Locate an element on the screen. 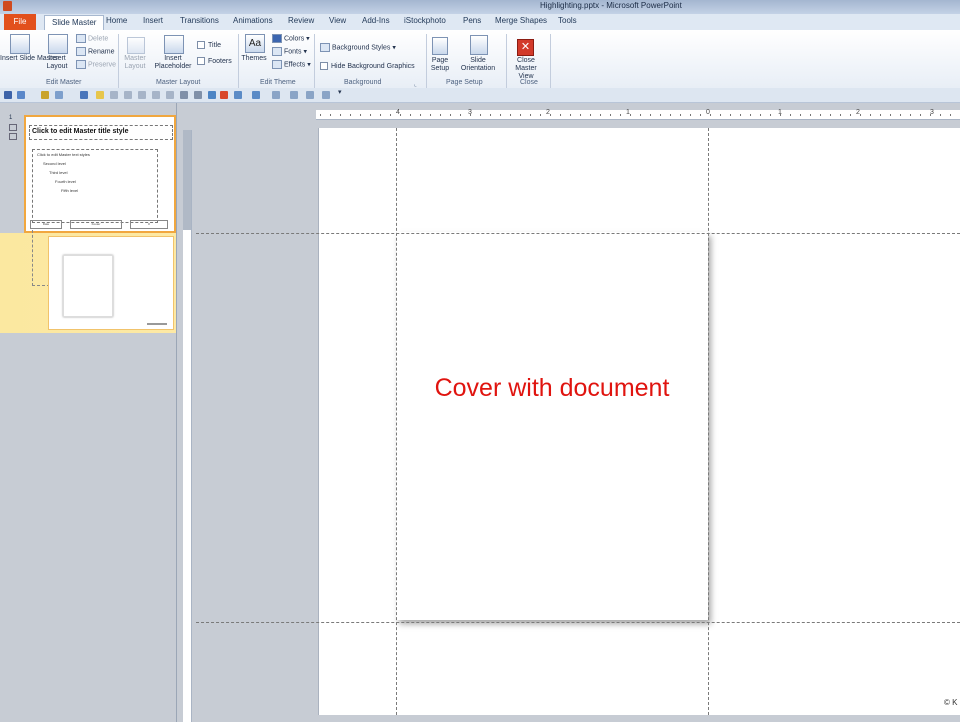 This screenshot has width=960, height=722. rename-button: Rename is located at coordinates (95, 51).